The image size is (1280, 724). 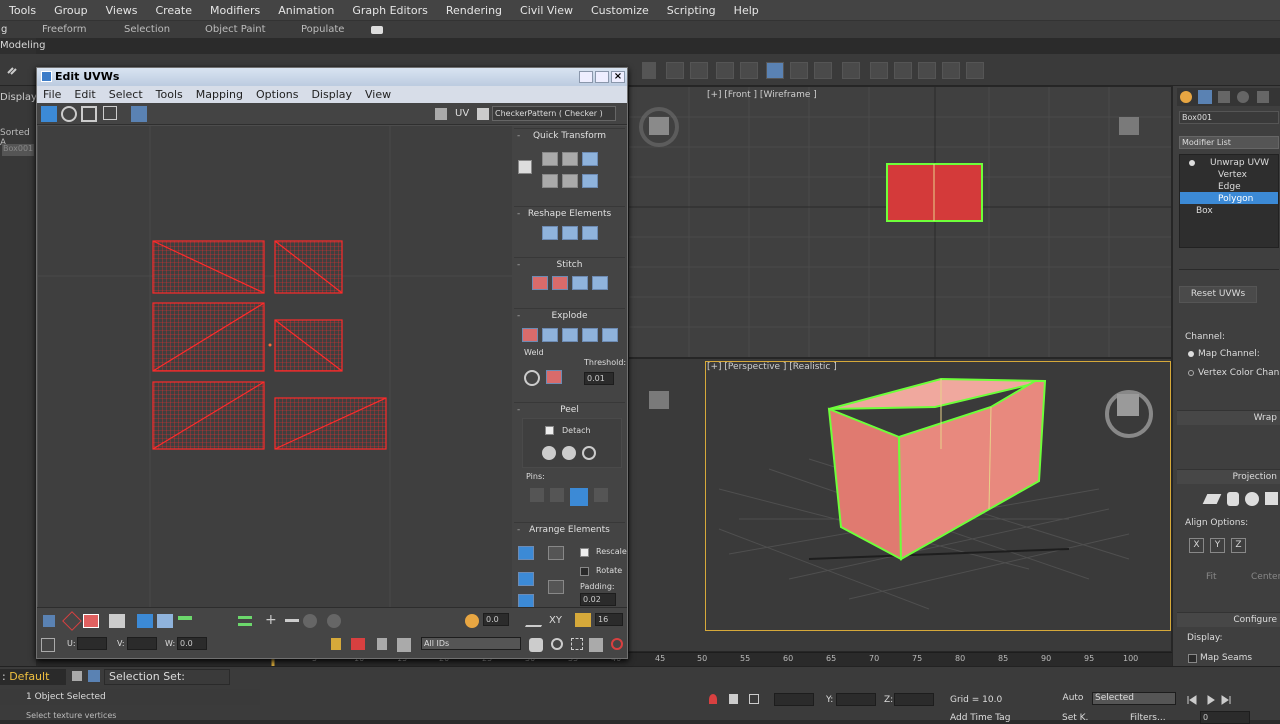 What do you see at coordinates (272, 620) in the screenshot?
I see `loop-plus-icon: +` at bounding box center [272, 620].